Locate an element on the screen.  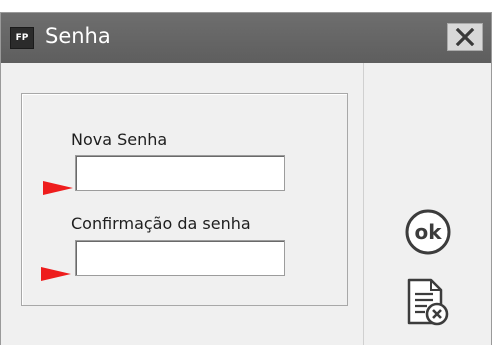
ok-button-label: ok is located at coordinates (428, 232).